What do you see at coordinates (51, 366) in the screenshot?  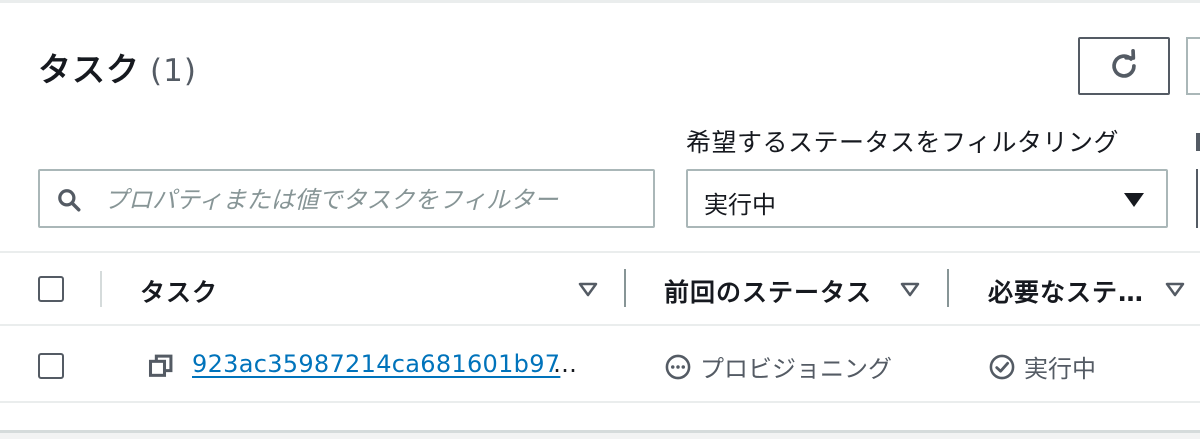 I see `row-checkbox` at bounding box center [51, 366].